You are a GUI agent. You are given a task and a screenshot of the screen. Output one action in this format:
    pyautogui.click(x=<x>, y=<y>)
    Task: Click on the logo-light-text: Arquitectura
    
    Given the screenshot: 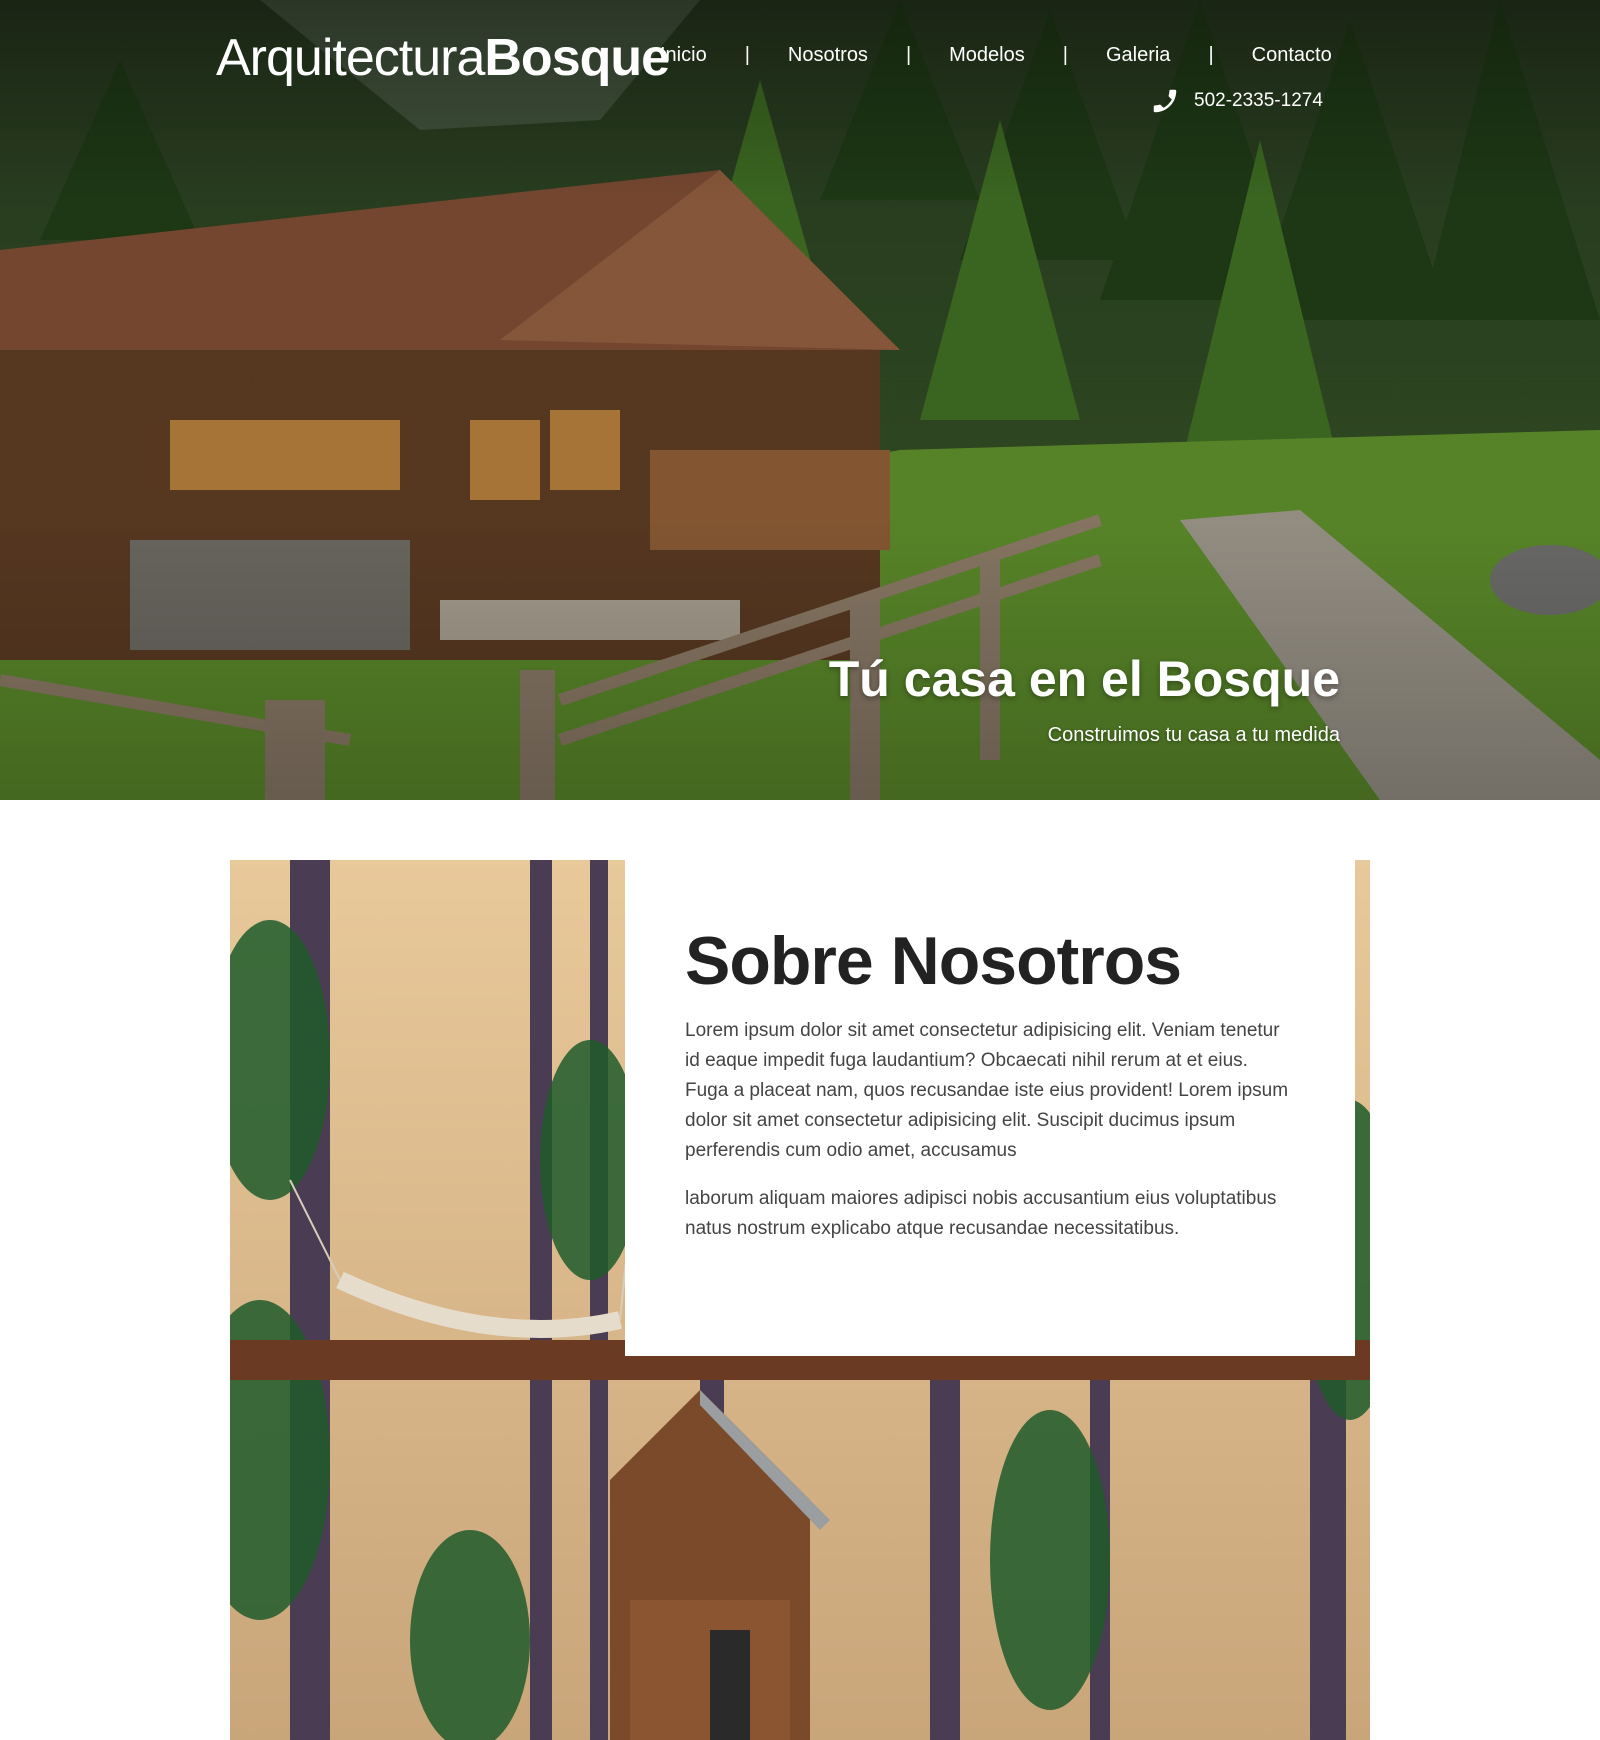 What is the action you would take?
    pyautogui.click(x=350, y=58)
    